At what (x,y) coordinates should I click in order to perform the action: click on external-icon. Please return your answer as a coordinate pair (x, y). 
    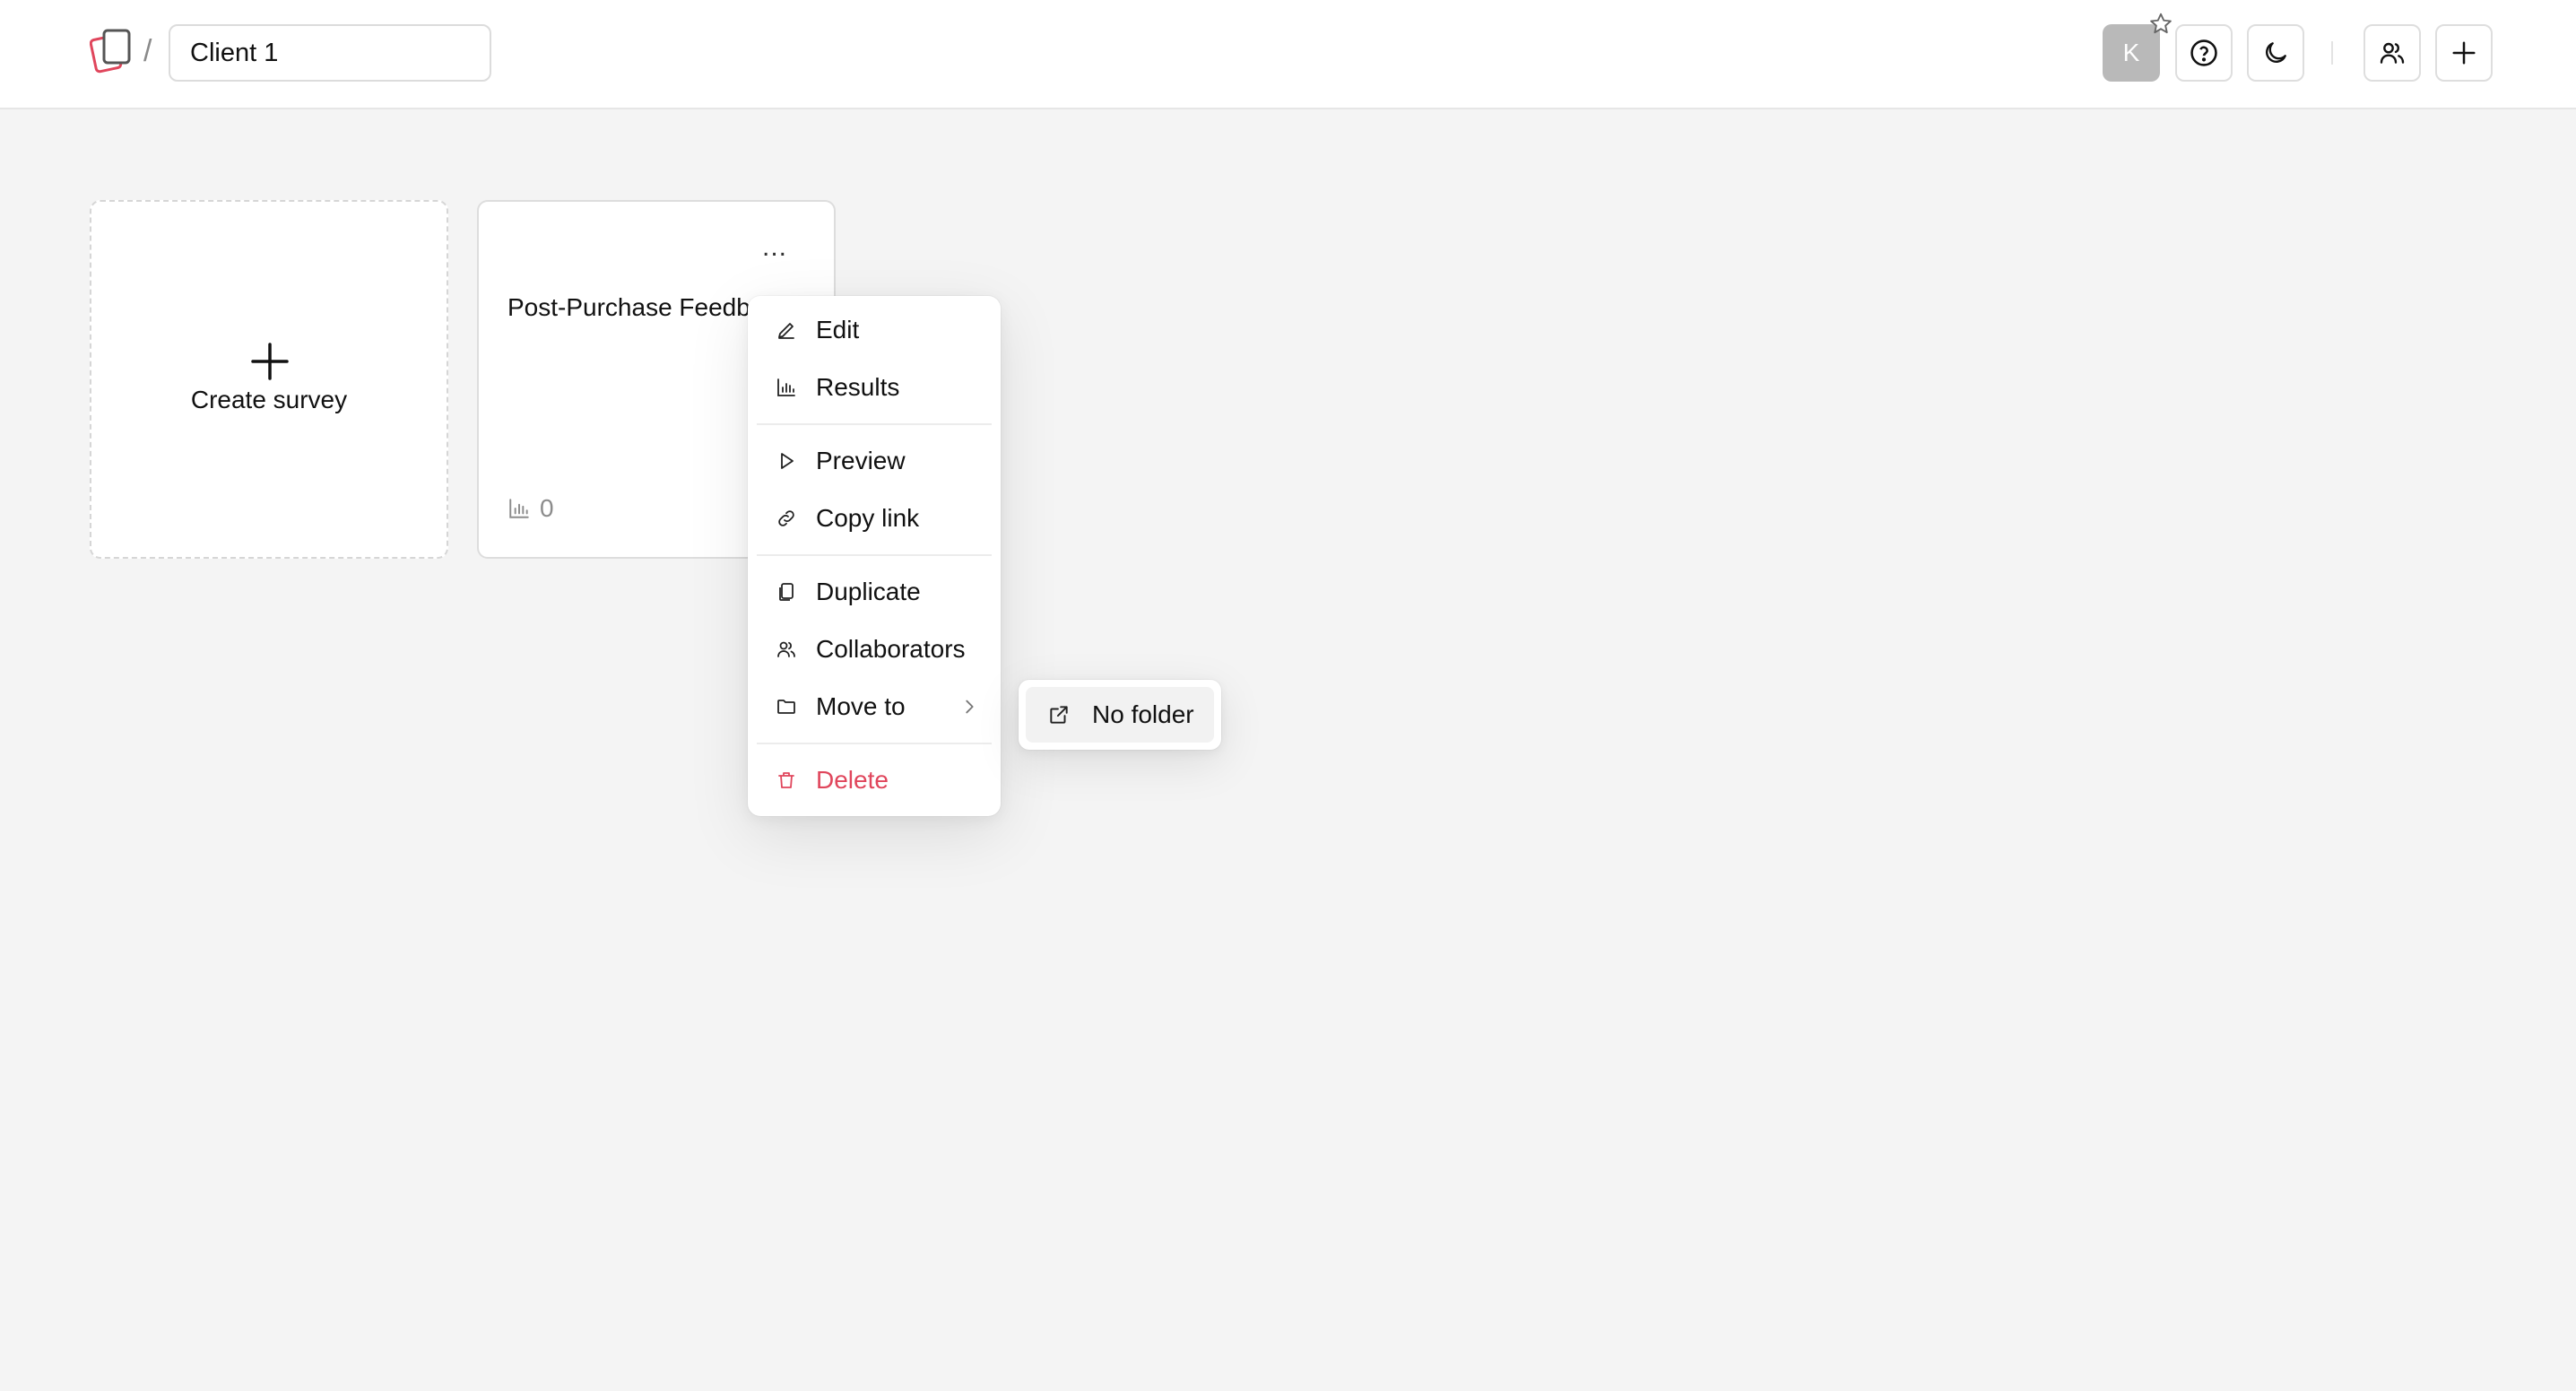
    Looking at the image, I should click on (1059, 714).